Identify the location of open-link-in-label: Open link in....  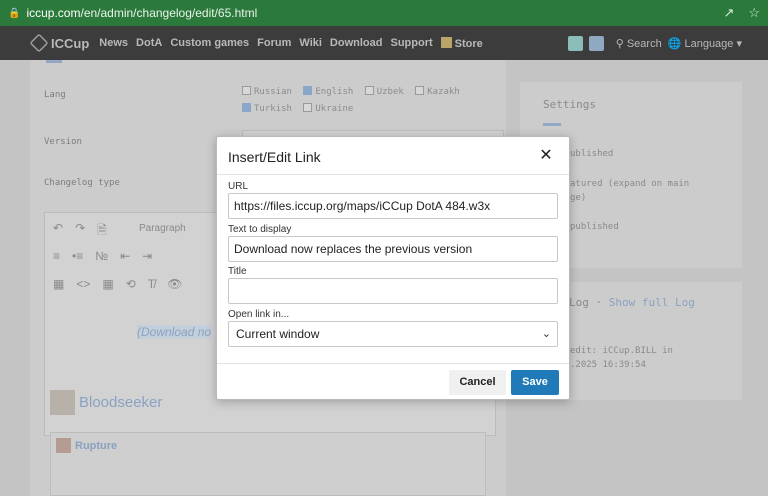
(259, 314).